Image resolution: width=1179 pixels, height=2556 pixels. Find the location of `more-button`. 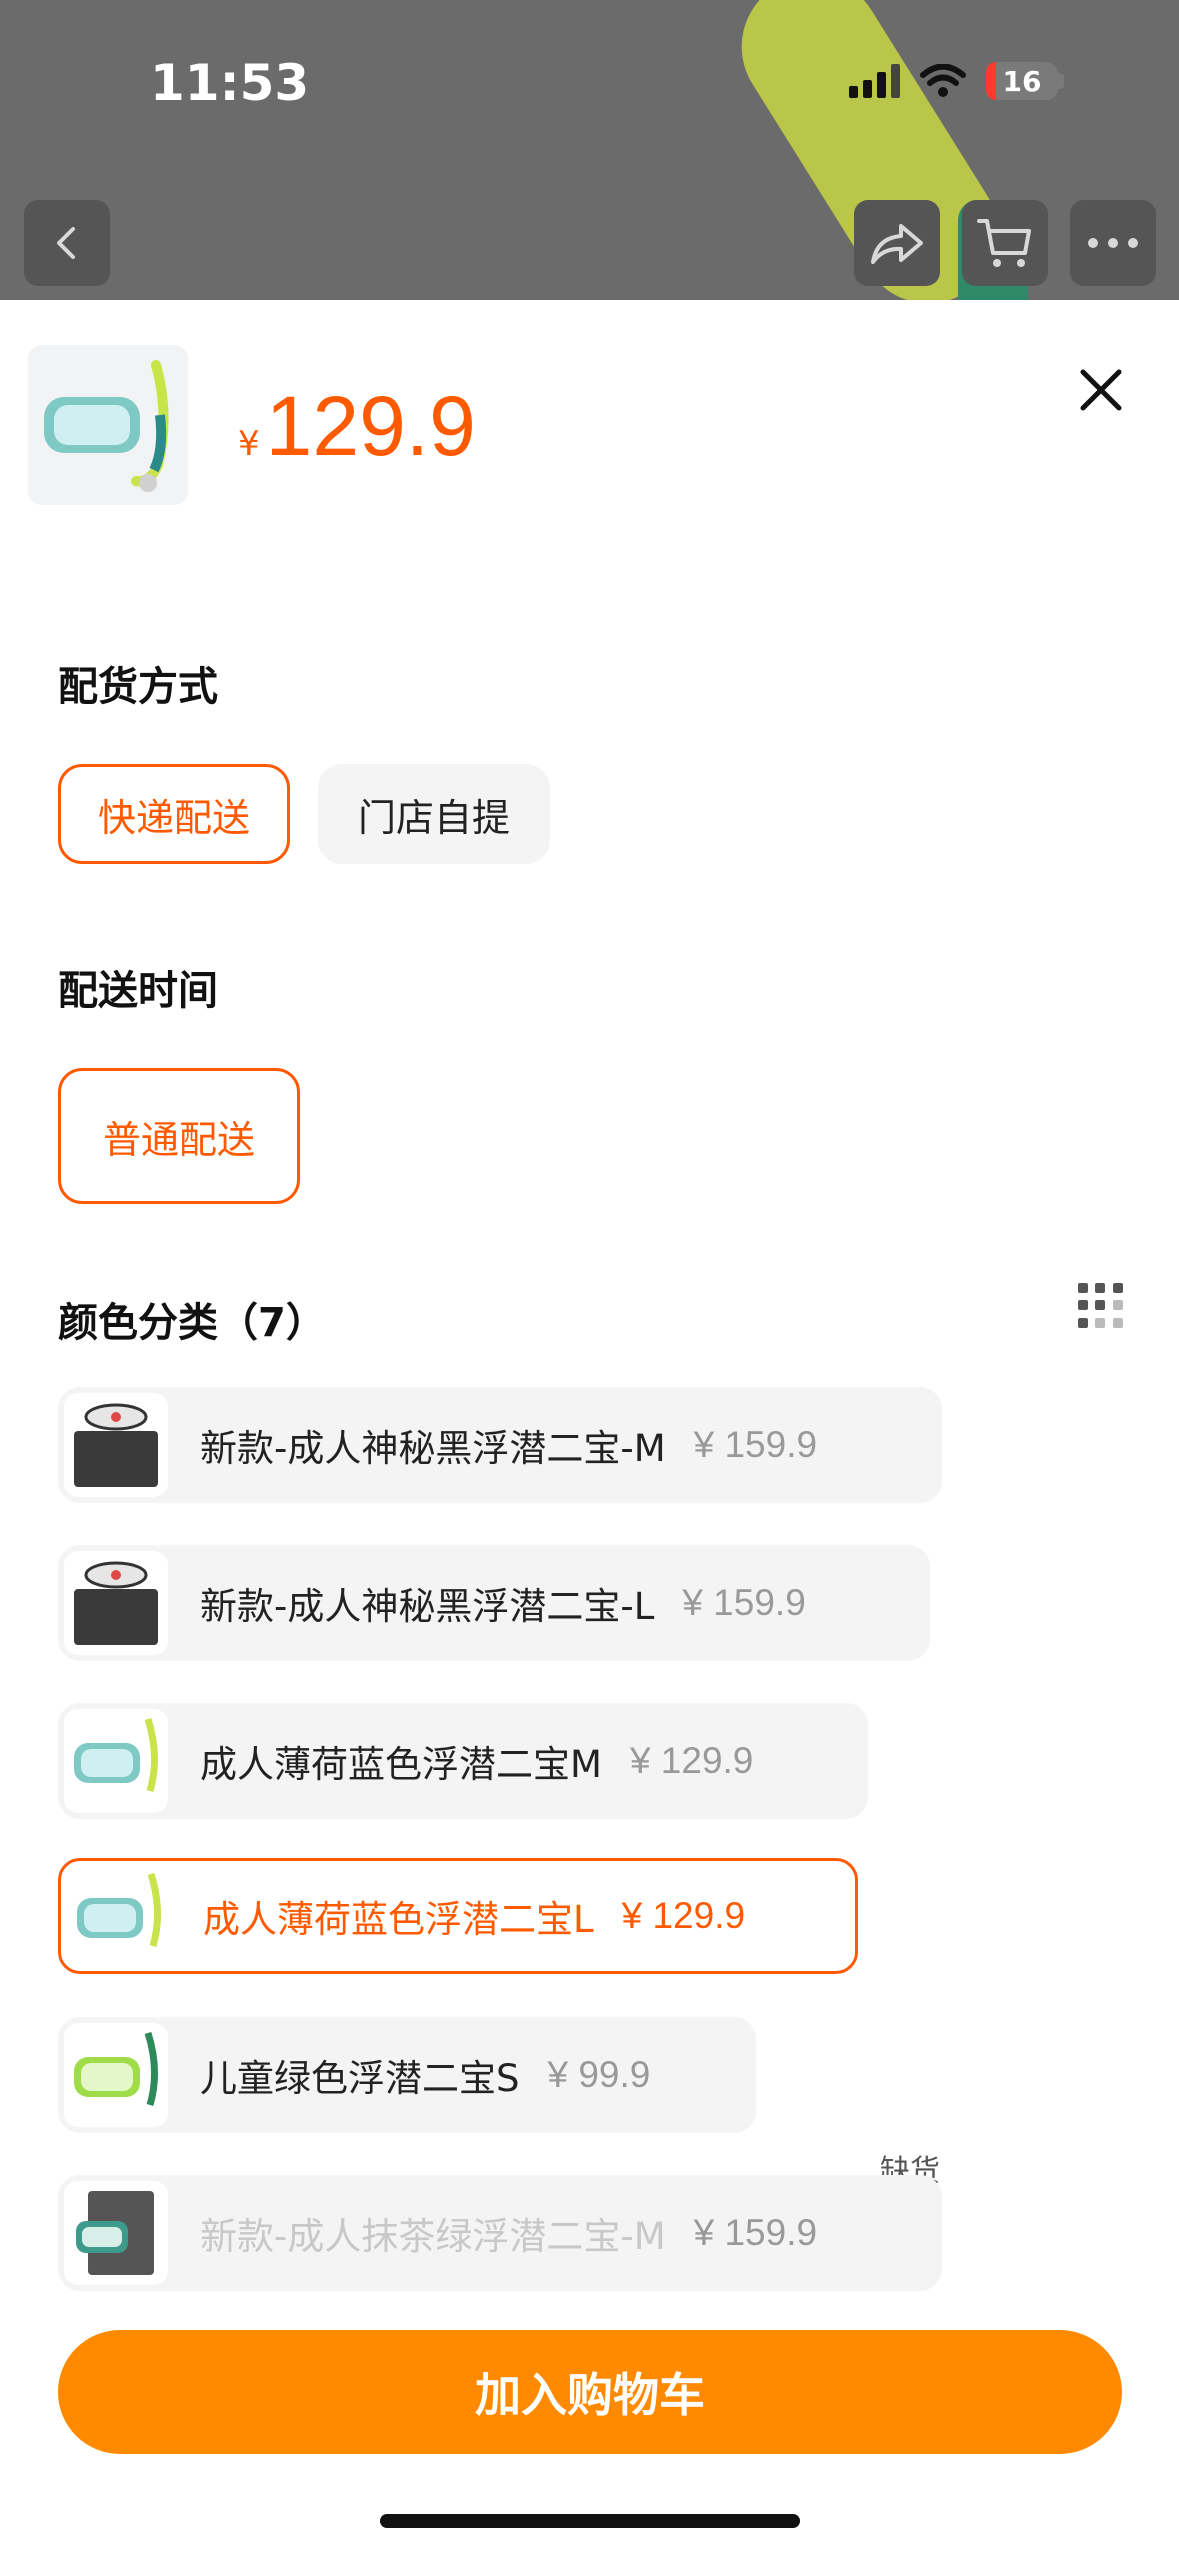

more-button is located at coordinates (1113, 243).